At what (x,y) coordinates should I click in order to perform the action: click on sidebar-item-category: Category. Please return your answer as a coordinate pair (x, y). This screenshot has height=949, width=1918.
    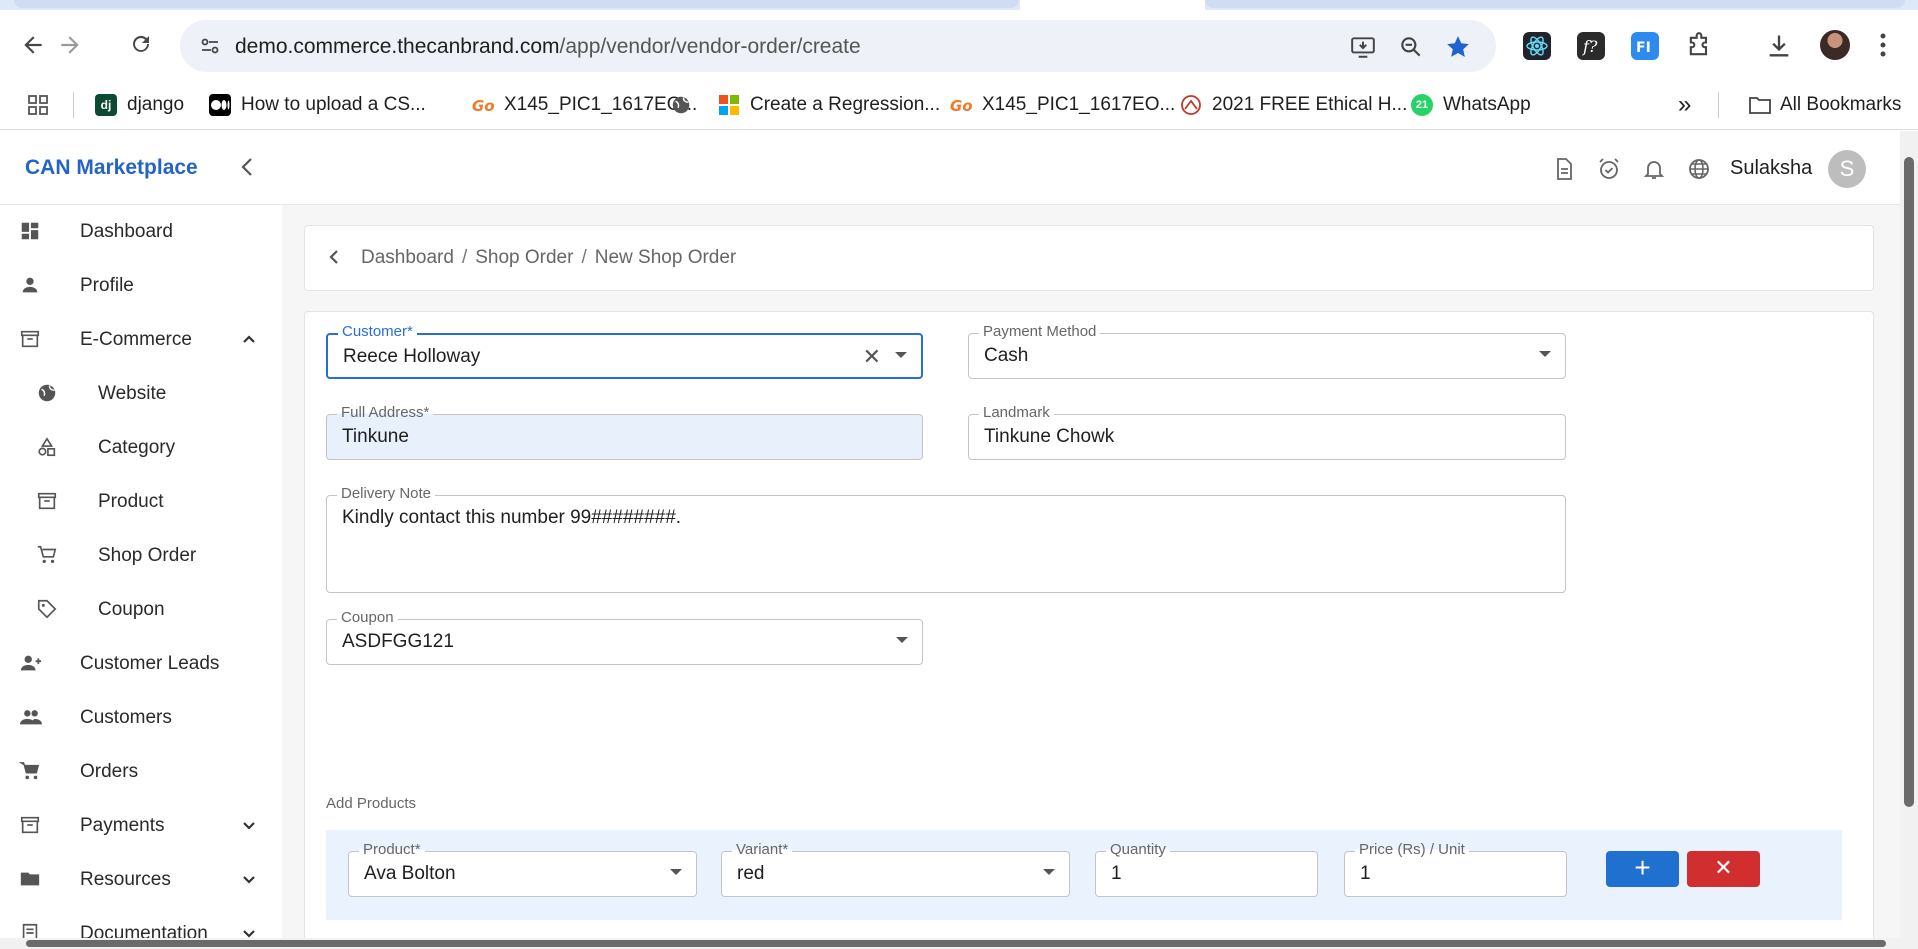
    Looking at the image, I should click on (141, 448).